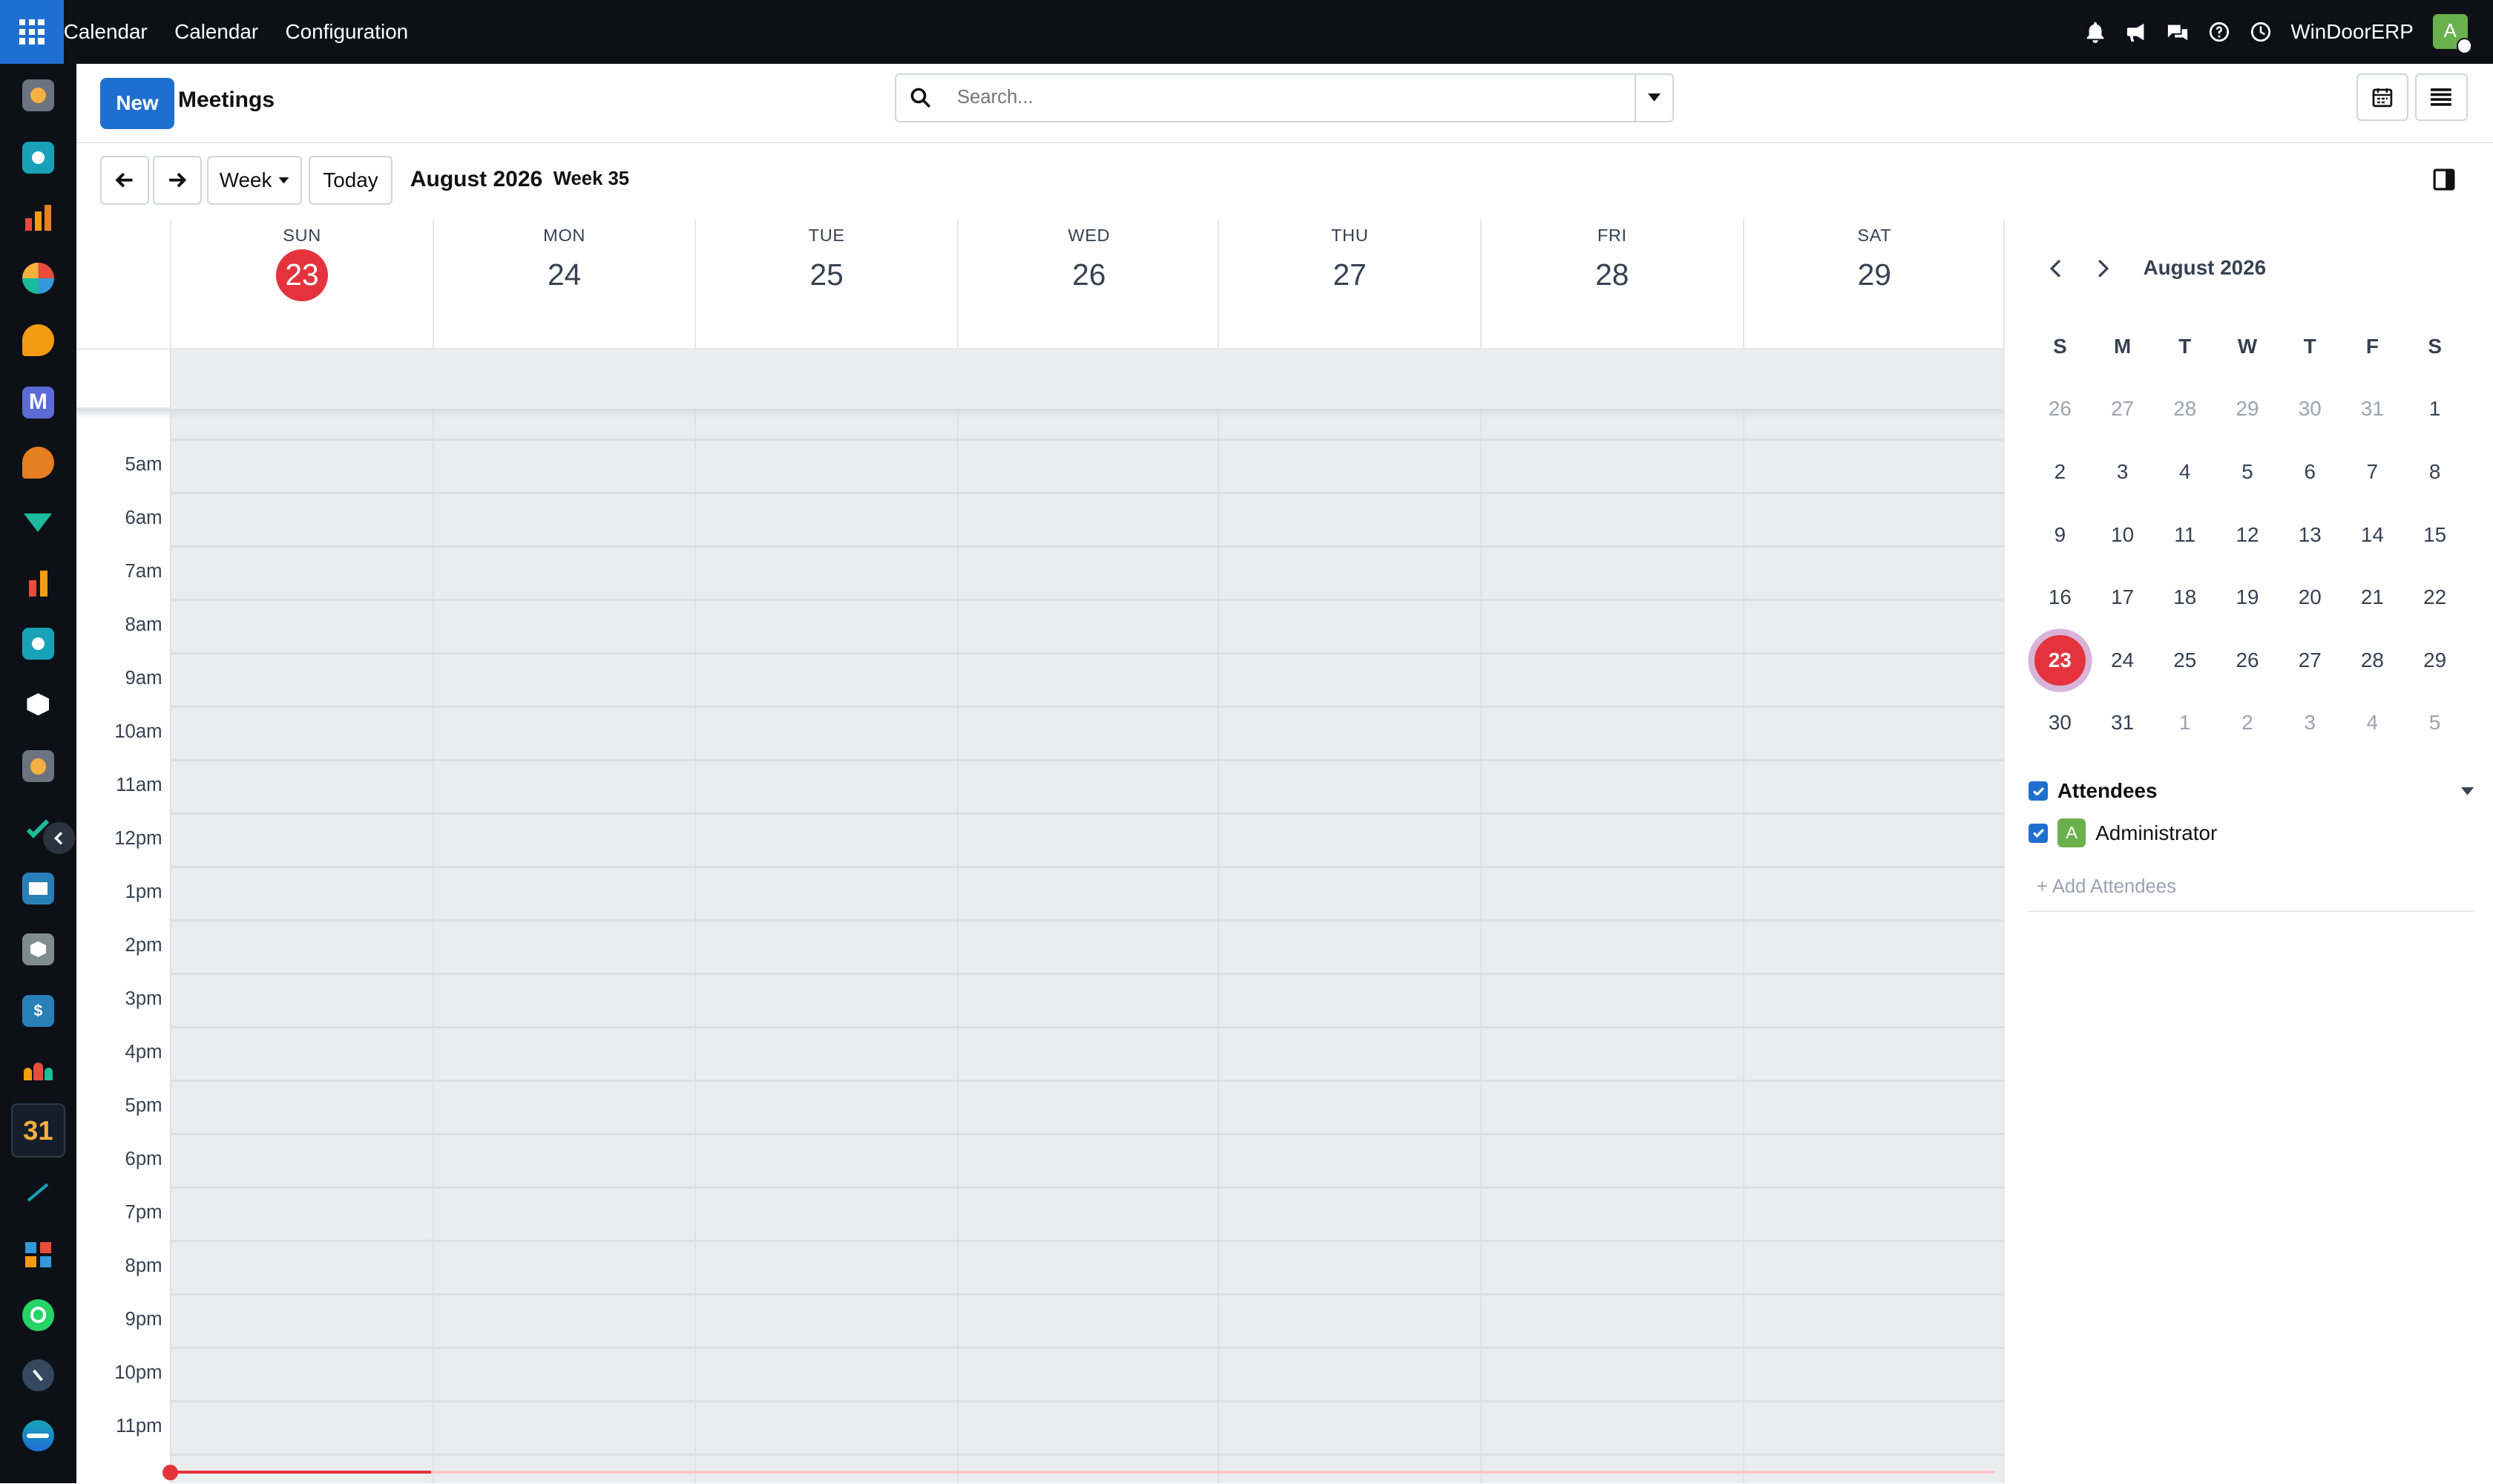 The image size is (2493, 1484). Describe the element at coordinates (1873, 284) in the screenshot. I see `day-header-sat: SAT 29` at that location.